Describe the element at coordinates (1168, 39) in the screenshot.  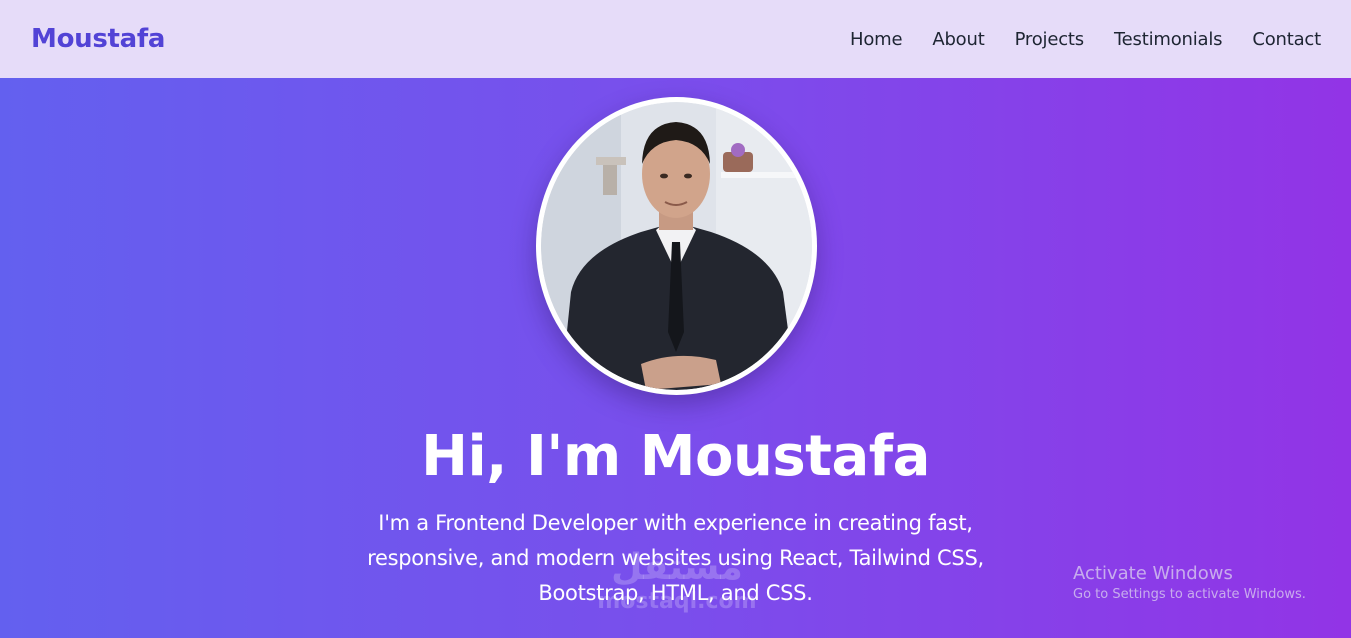
I see `nav-link-testimonials: Testimonials` at that location.